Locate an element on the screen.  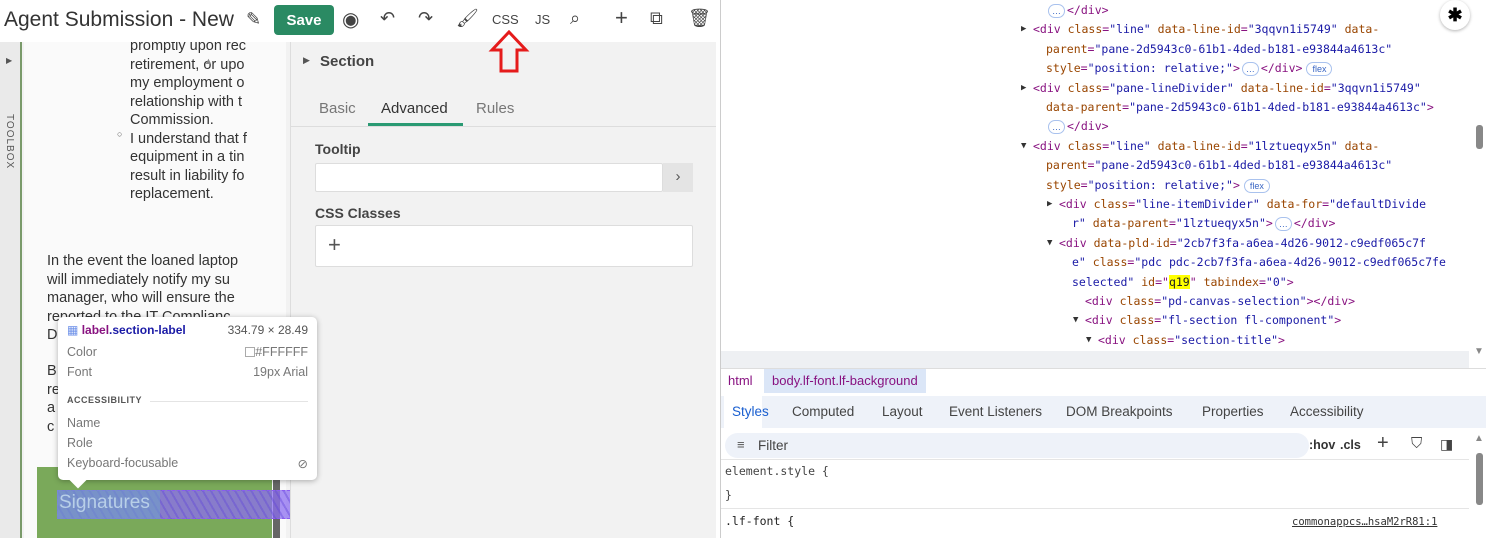
dom-node-line: selected" id="q19" tabindex="0"> is located at coordinates (1007, 282).